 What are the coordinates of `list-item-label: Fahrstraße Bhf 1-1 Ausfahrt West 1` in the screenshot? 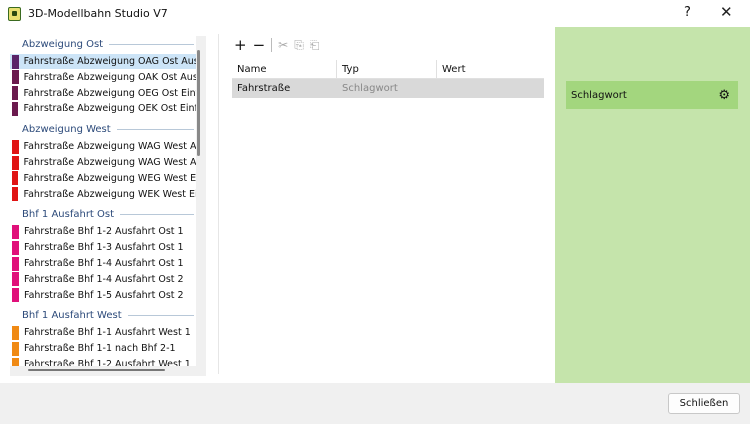 It's located at (107, 333).